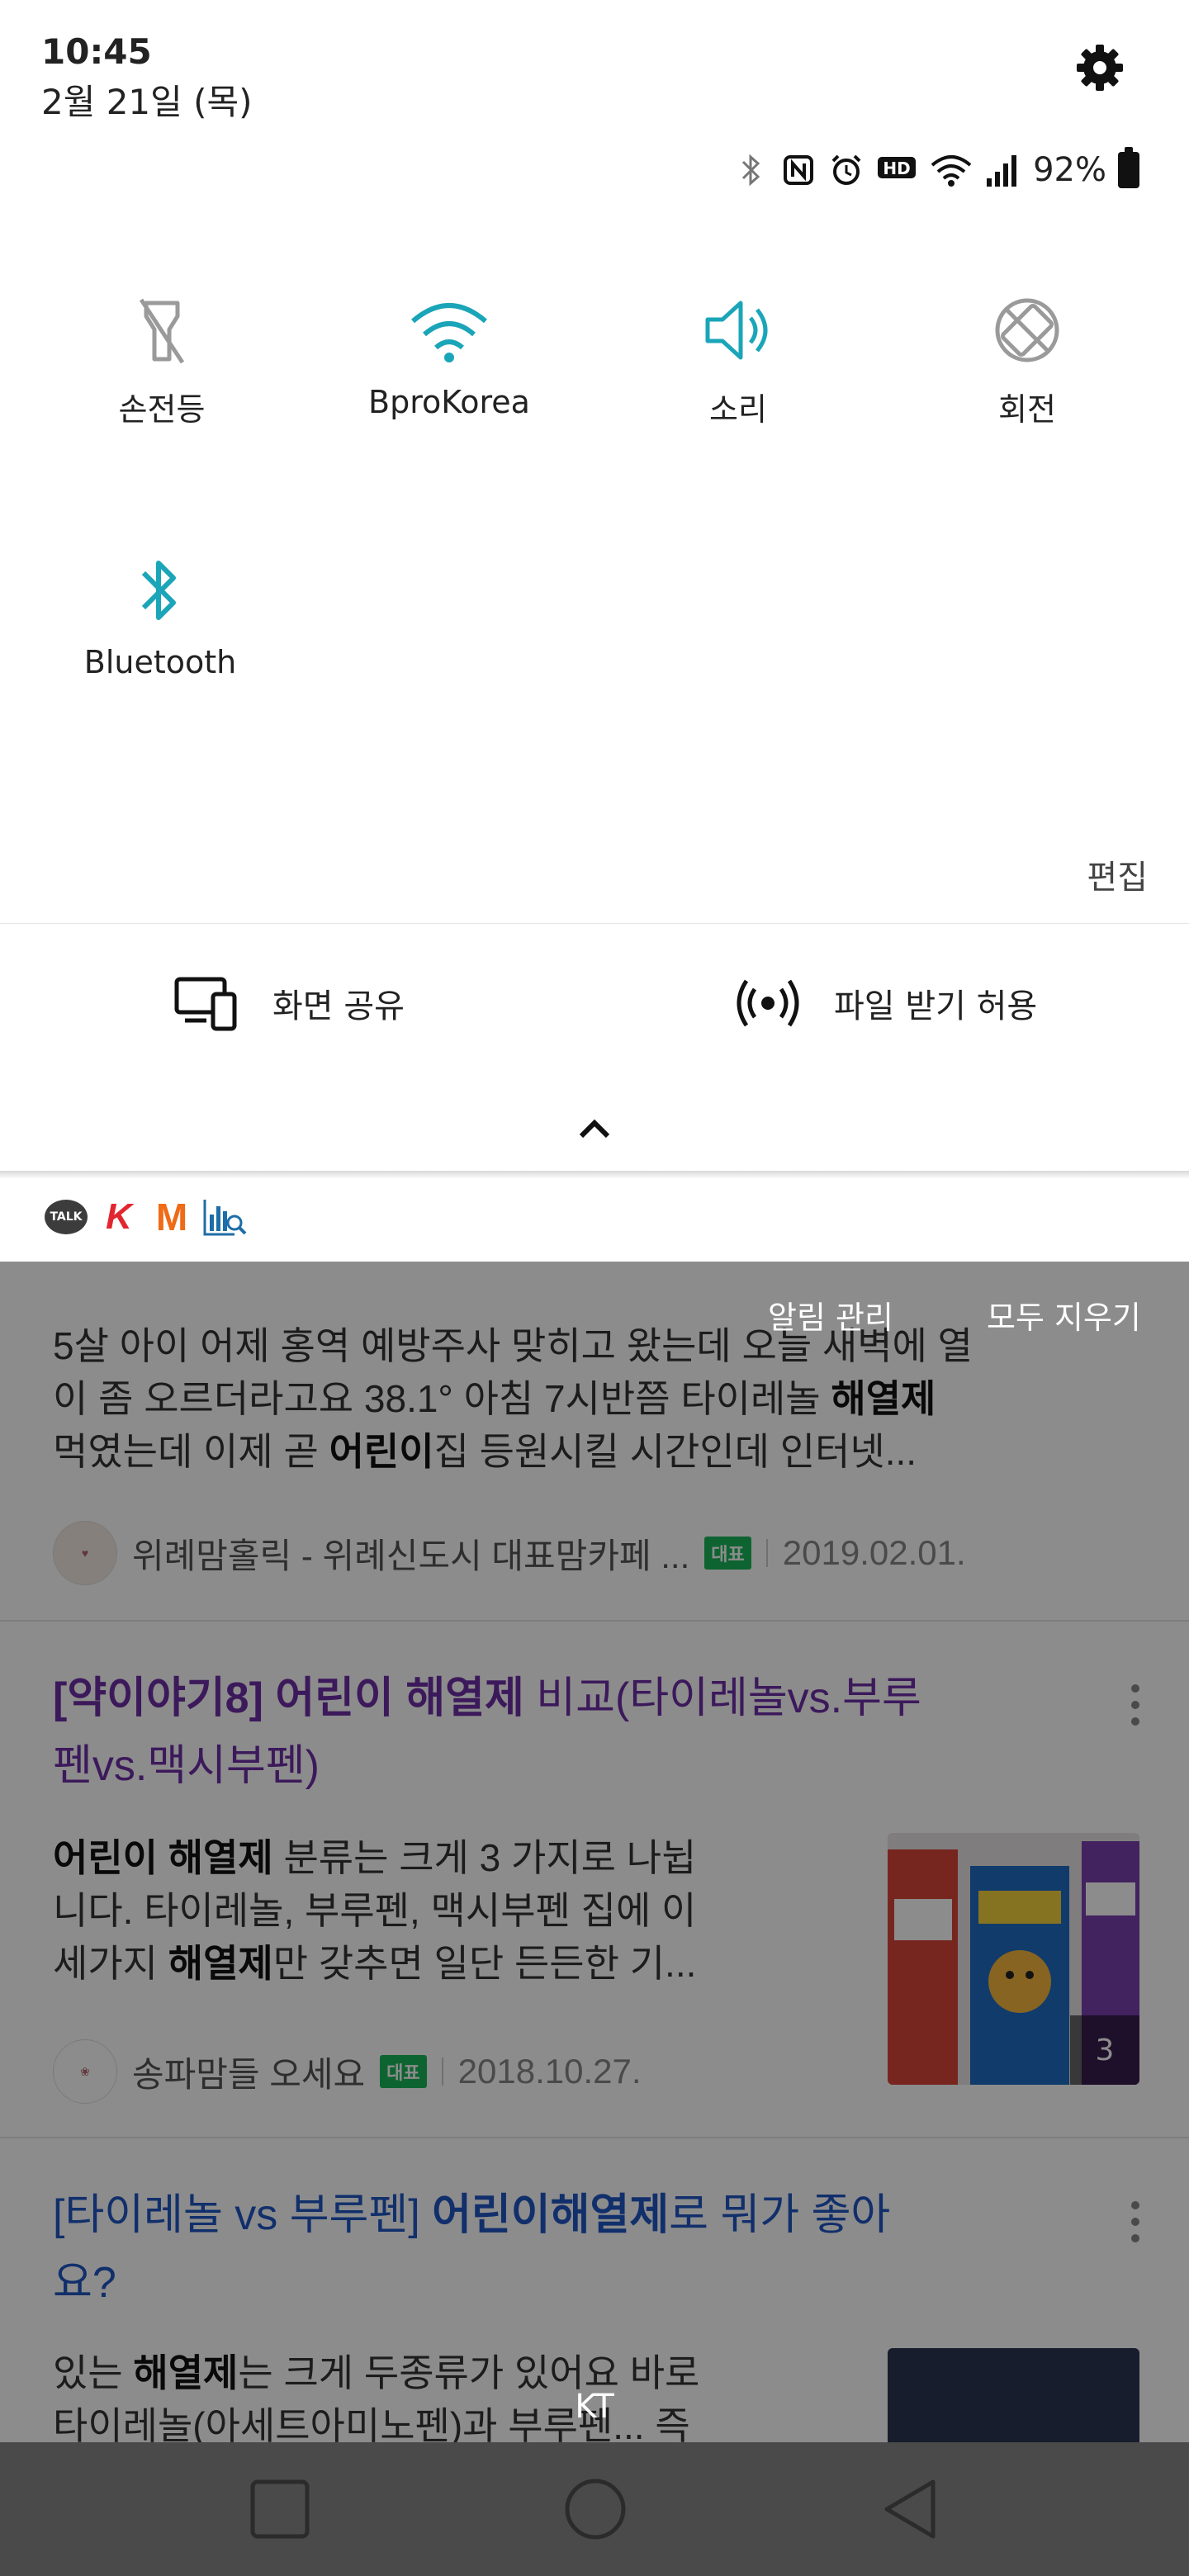  What do you see at coordinates (594, 1217) in the screenshot?
I see `notification-app-icons: TALK K M` at bounding box center [594, 1217].